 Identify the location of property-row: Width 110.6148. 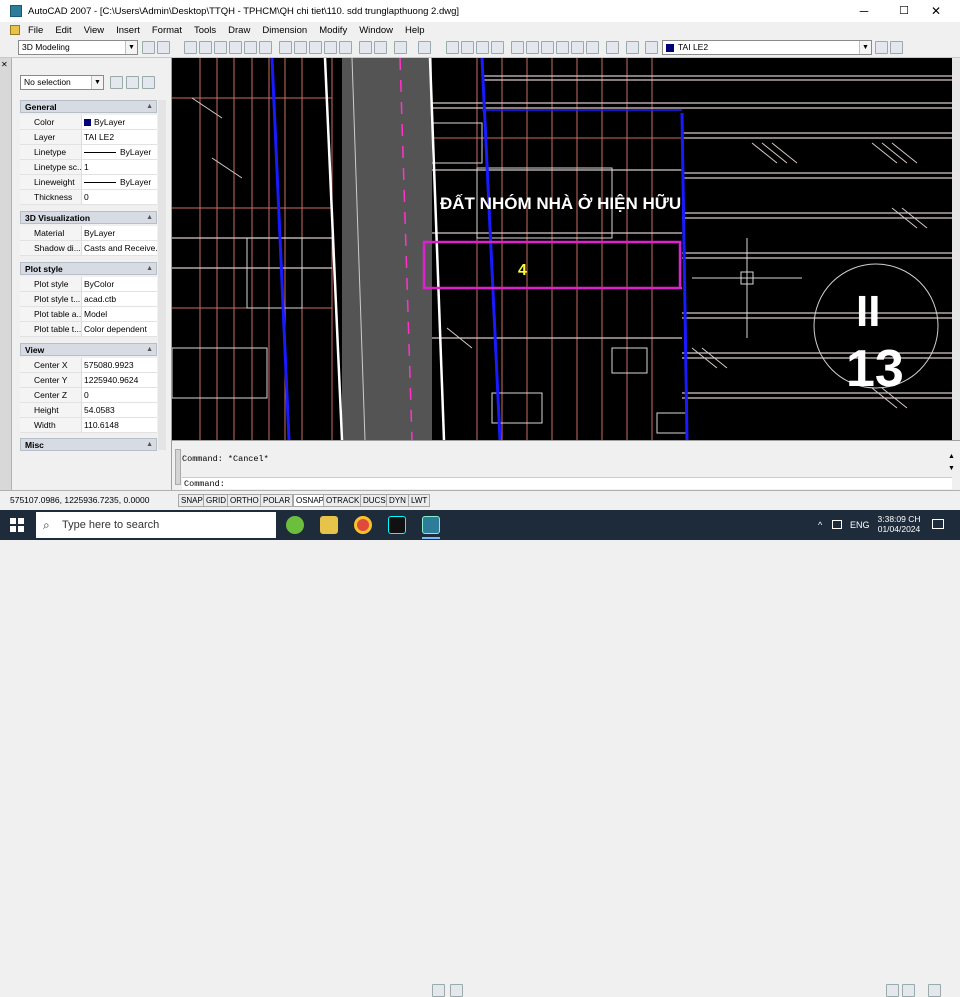
(88, 425).